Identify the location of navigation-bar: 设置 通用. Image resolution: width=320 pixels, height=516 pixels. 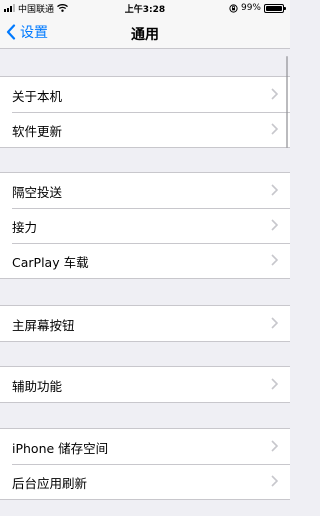
(145, 32).